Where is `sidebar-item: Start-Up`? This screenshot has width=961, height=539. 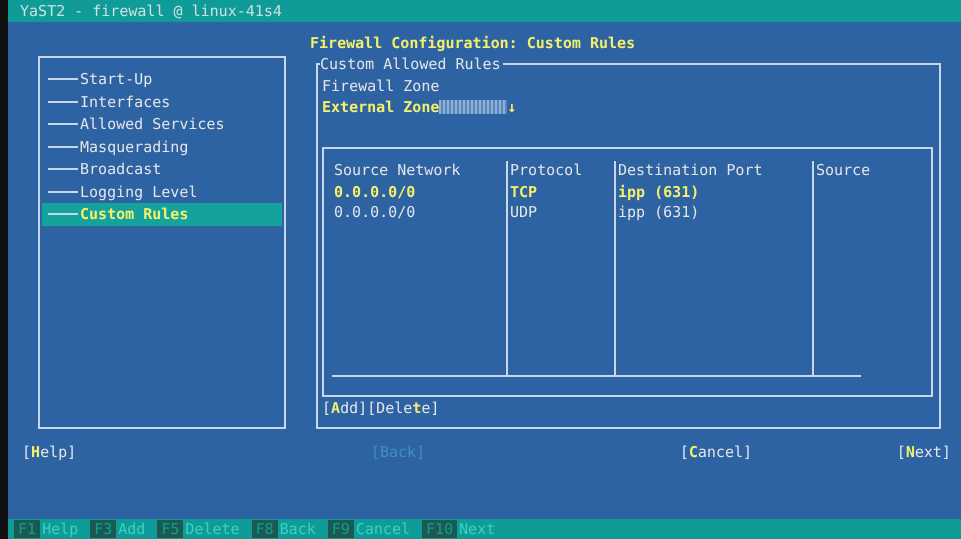 sidebar-item: Start-Up is located at coordinates (162, 79).